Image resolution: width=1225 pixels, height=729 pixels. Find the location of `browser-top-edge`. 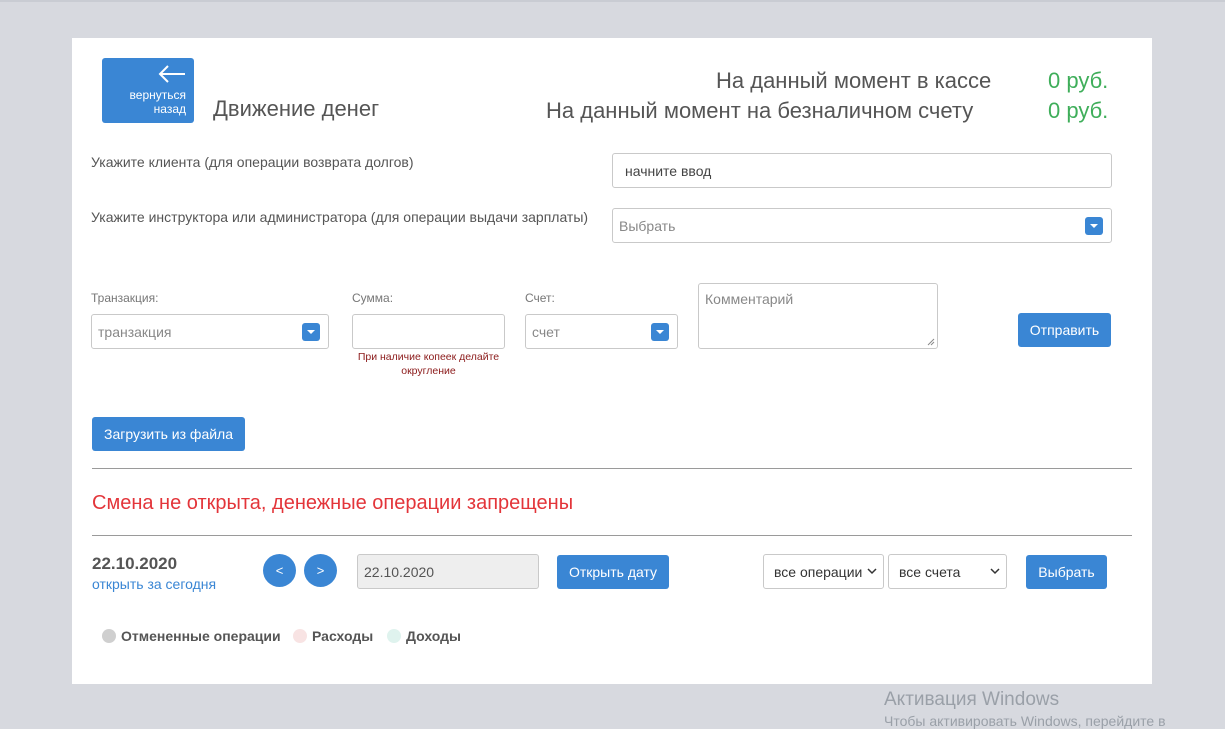

browser-top-edge is located at coordinates (612, 1).